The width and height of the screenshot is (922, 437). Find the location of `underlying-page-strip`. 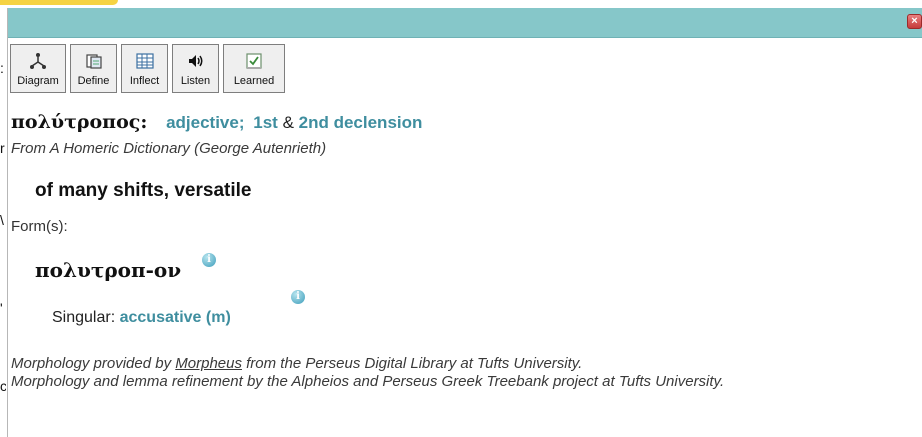

underlying-page-strip is located at coordinates (461, 4).